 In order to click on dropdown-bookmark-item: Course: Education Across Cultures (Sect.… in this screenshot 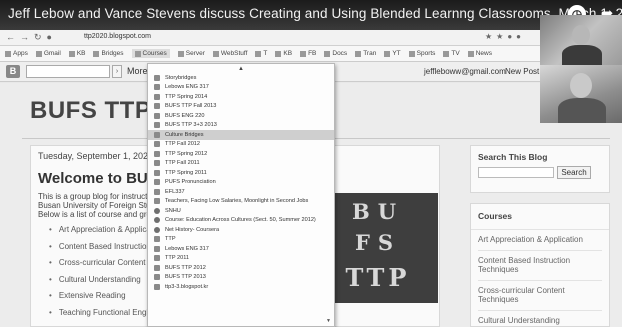, I will do `click(241, 221)`.